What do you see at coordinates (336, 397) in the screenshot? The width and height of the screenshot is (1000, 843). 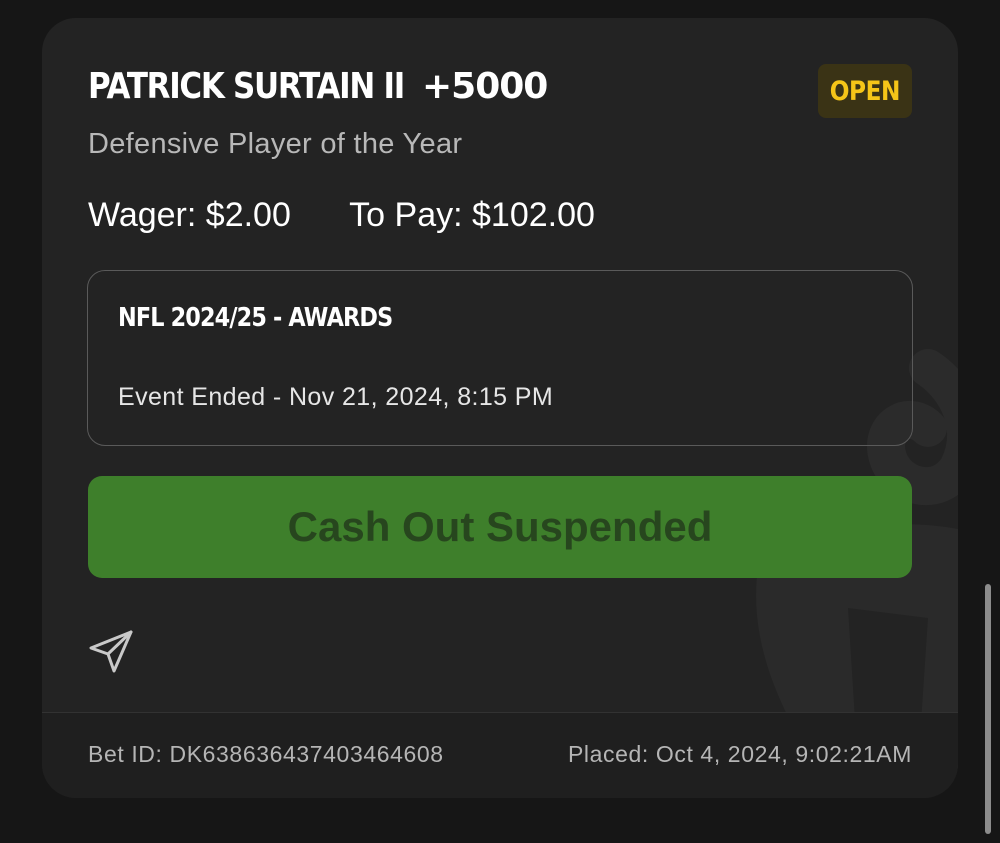 I see `event-status: Event Ended - Nov 21, 2024, 8:15 PM` at bounding box center [336, 397].